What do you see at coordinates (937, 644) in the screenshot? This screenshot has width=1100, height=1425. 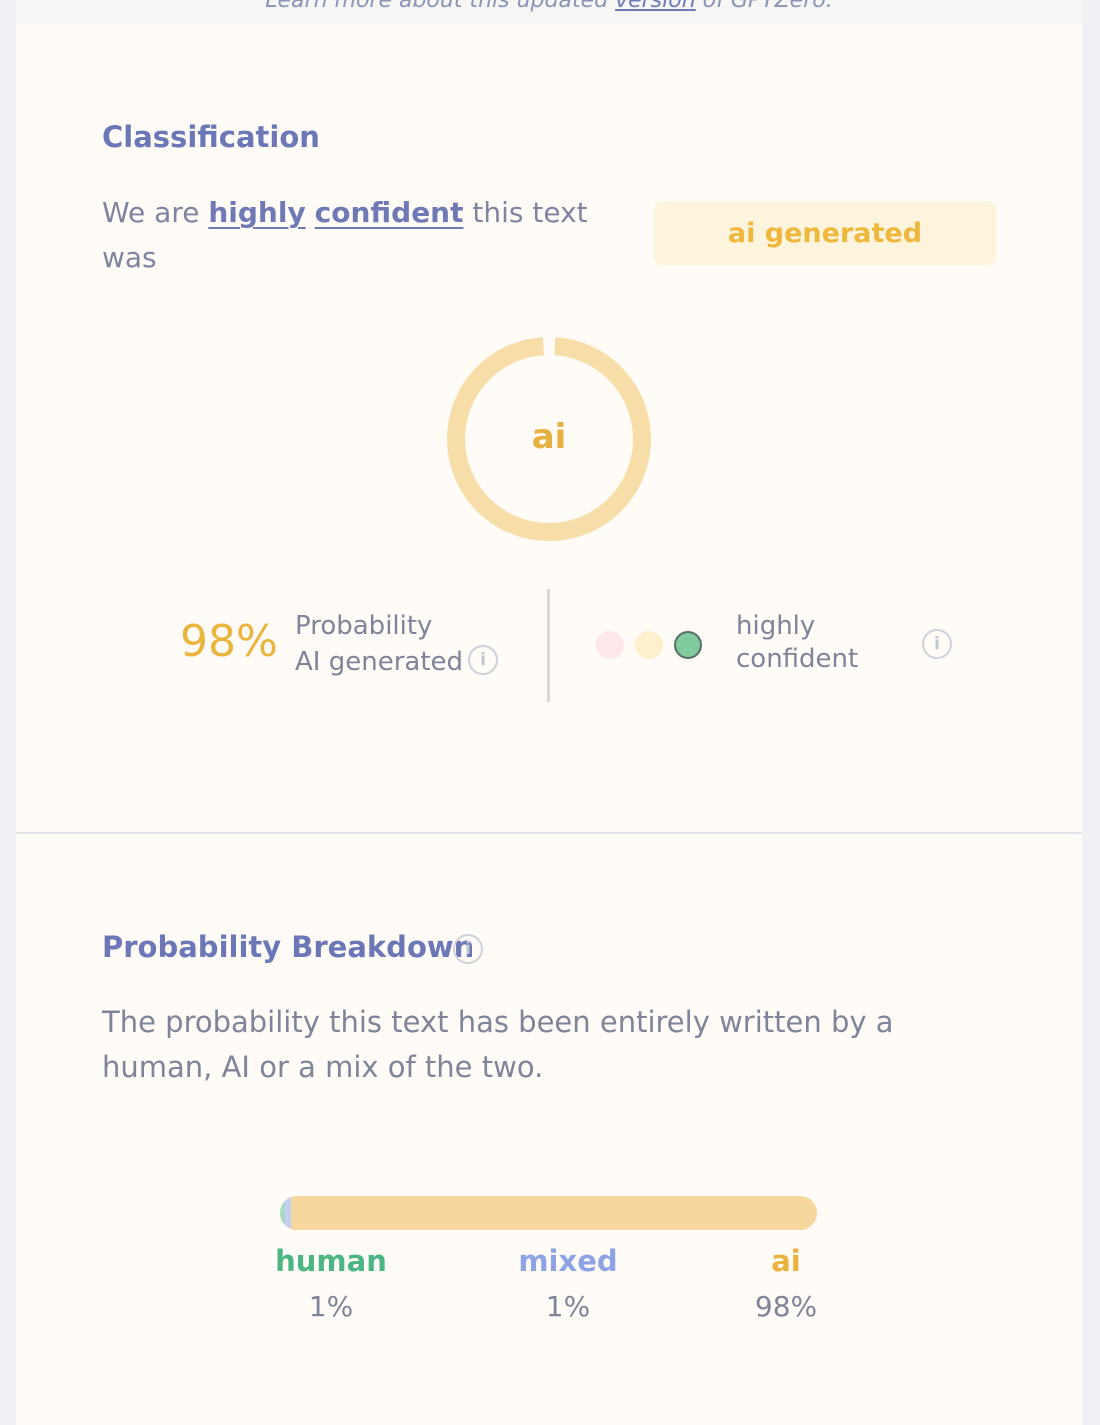 I see `confidence-info-icon: i` at bounding box center [937, 644].